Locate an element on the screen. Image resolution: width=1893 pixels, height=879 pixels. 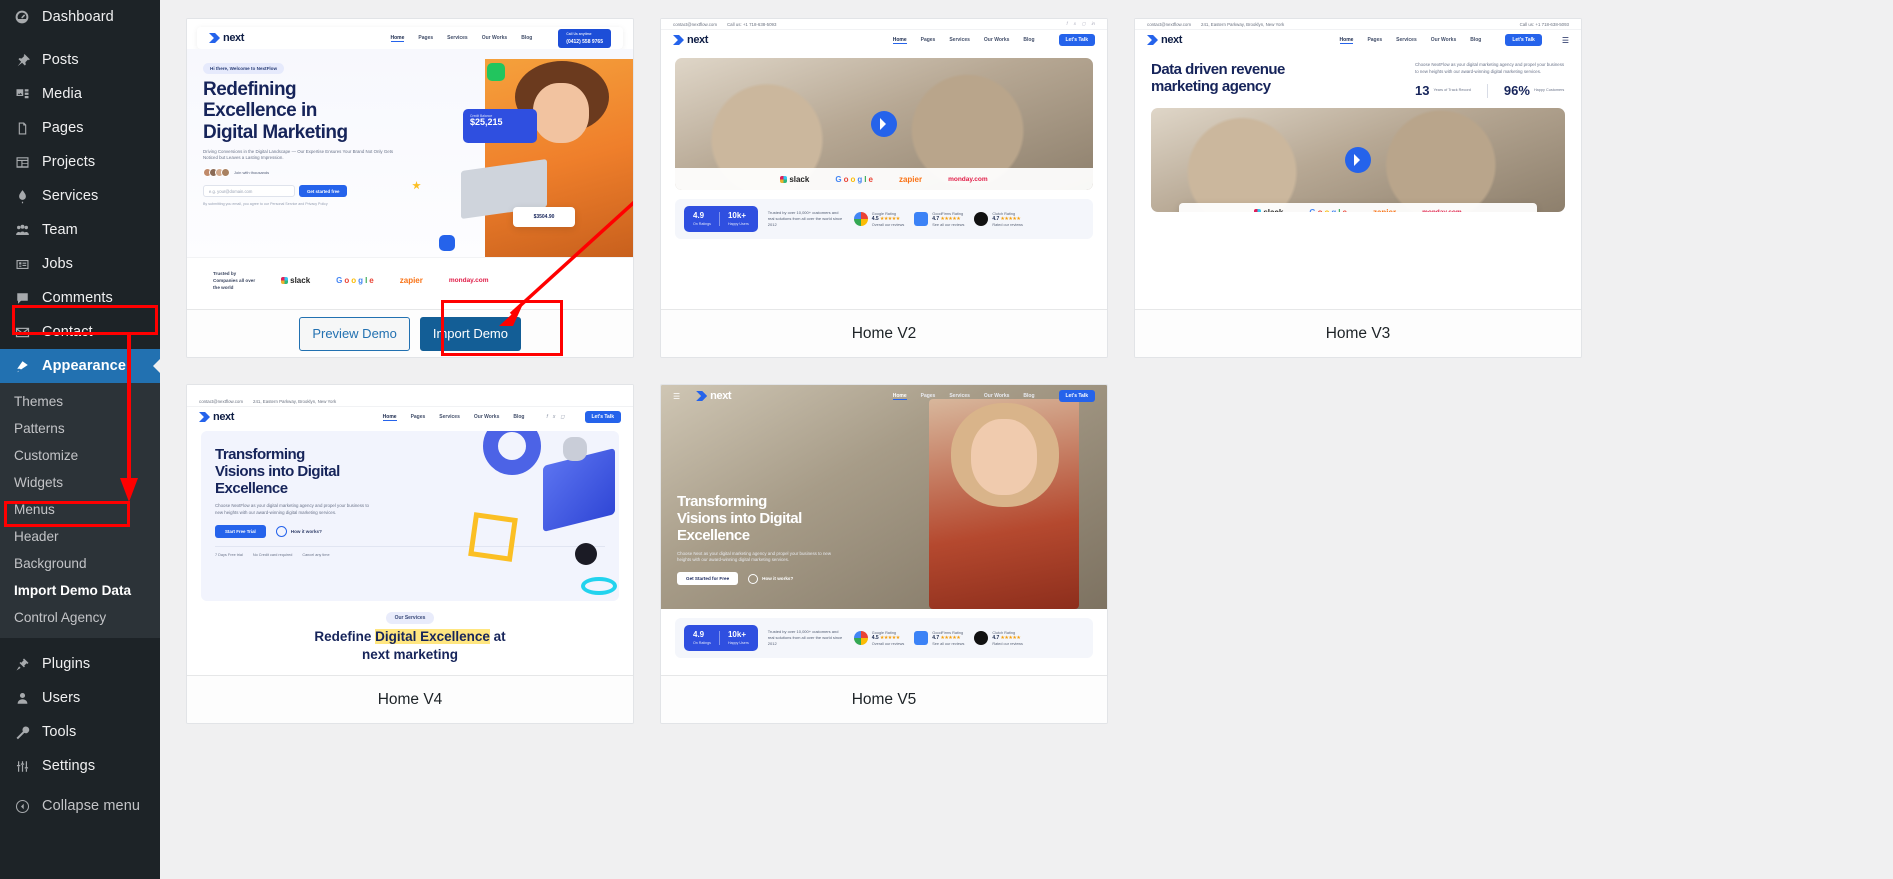
clutch-icon is located at coordinates (981, 219).